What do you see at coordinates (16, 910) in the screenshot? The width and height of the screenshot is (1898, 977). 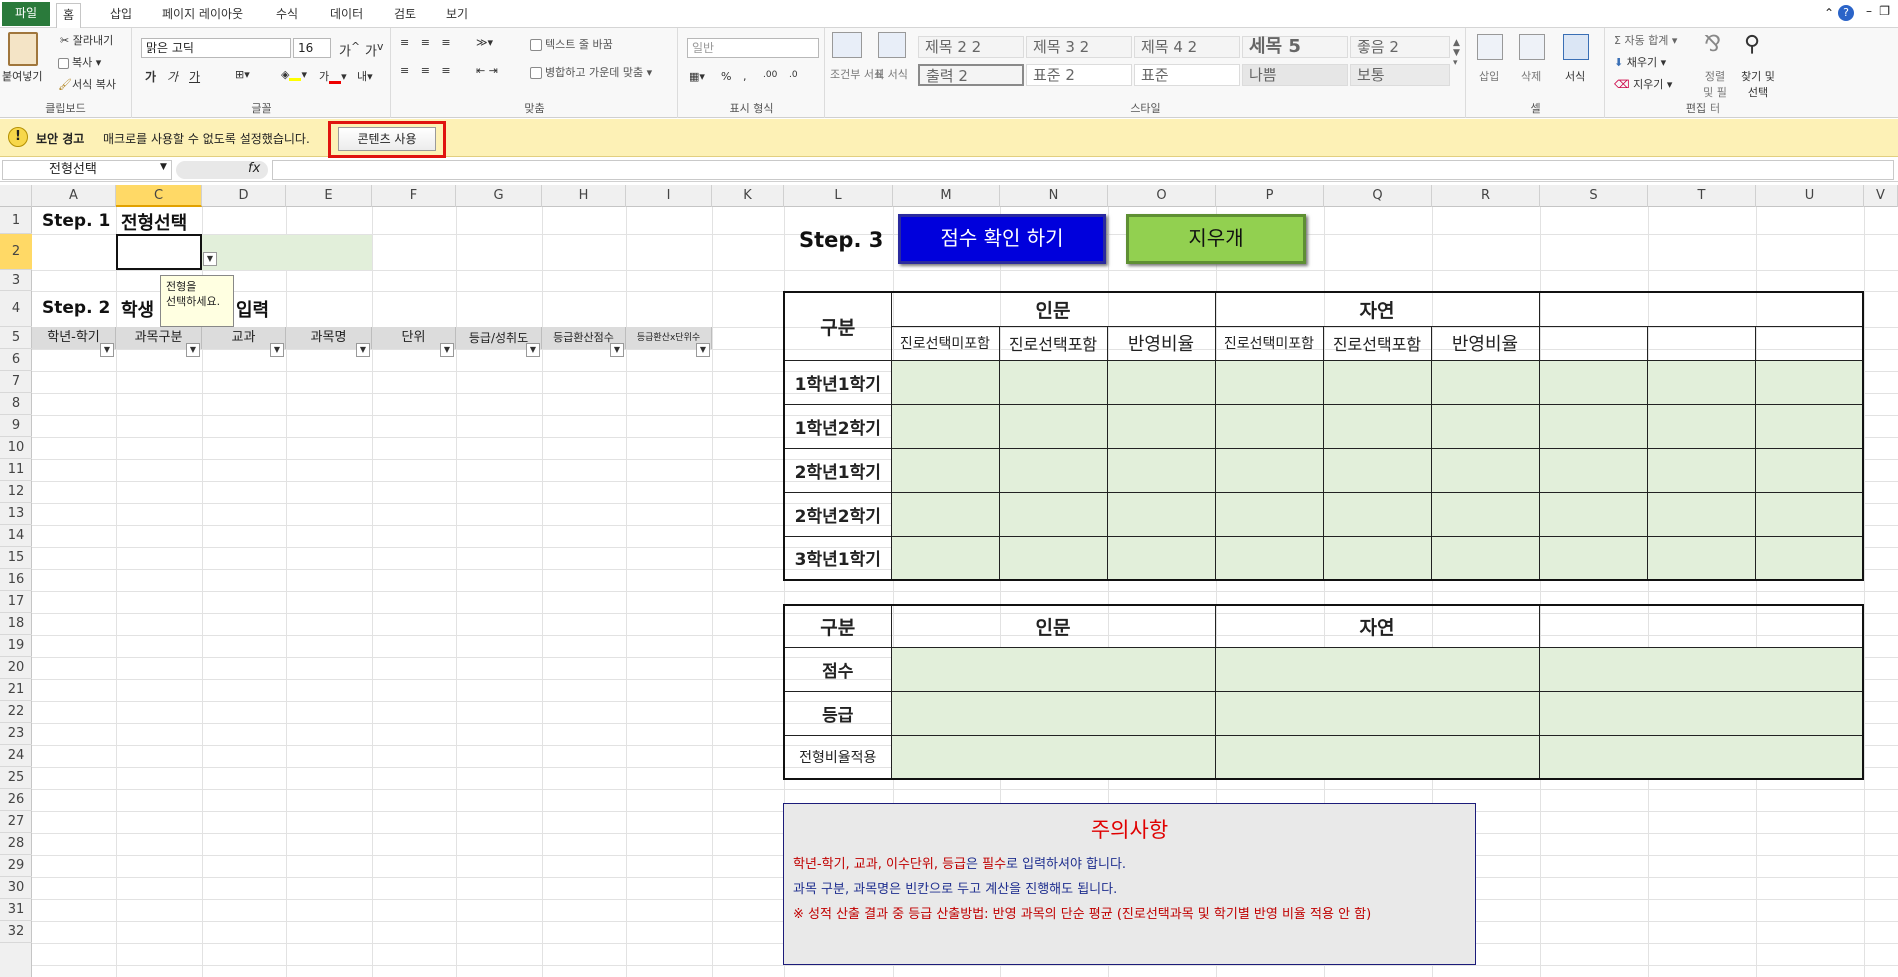 I see `row-header: 31` at bounding box center [16, 910].